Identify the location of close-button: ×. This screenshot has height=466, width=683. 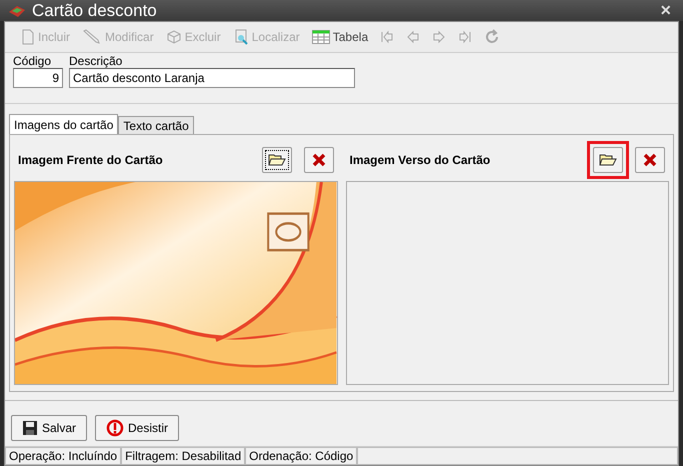
(665, 10).